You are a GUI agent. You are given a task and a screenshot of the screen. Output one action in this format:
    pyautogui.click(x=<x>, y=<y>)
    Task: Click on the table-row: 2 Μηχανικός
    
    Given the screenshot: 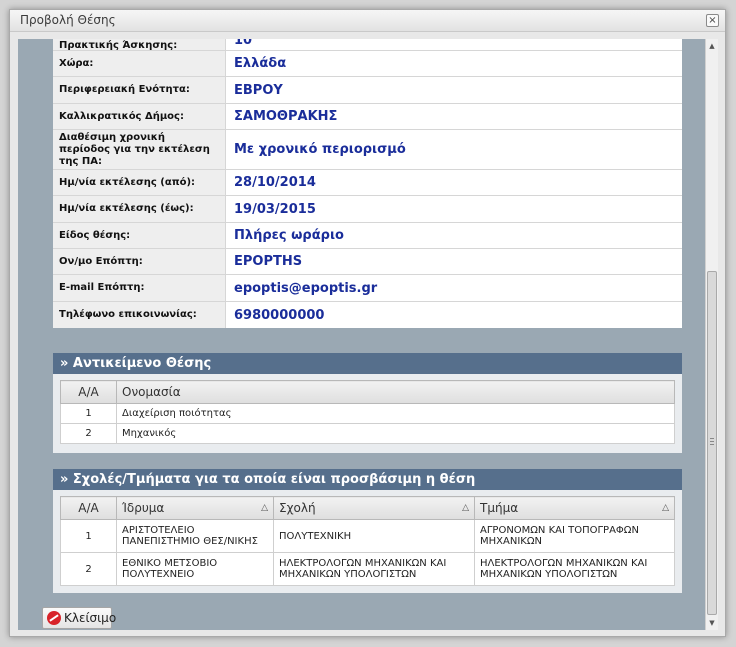 What is the action you would take?
    pyautogui.click(x=367, y=433)
    